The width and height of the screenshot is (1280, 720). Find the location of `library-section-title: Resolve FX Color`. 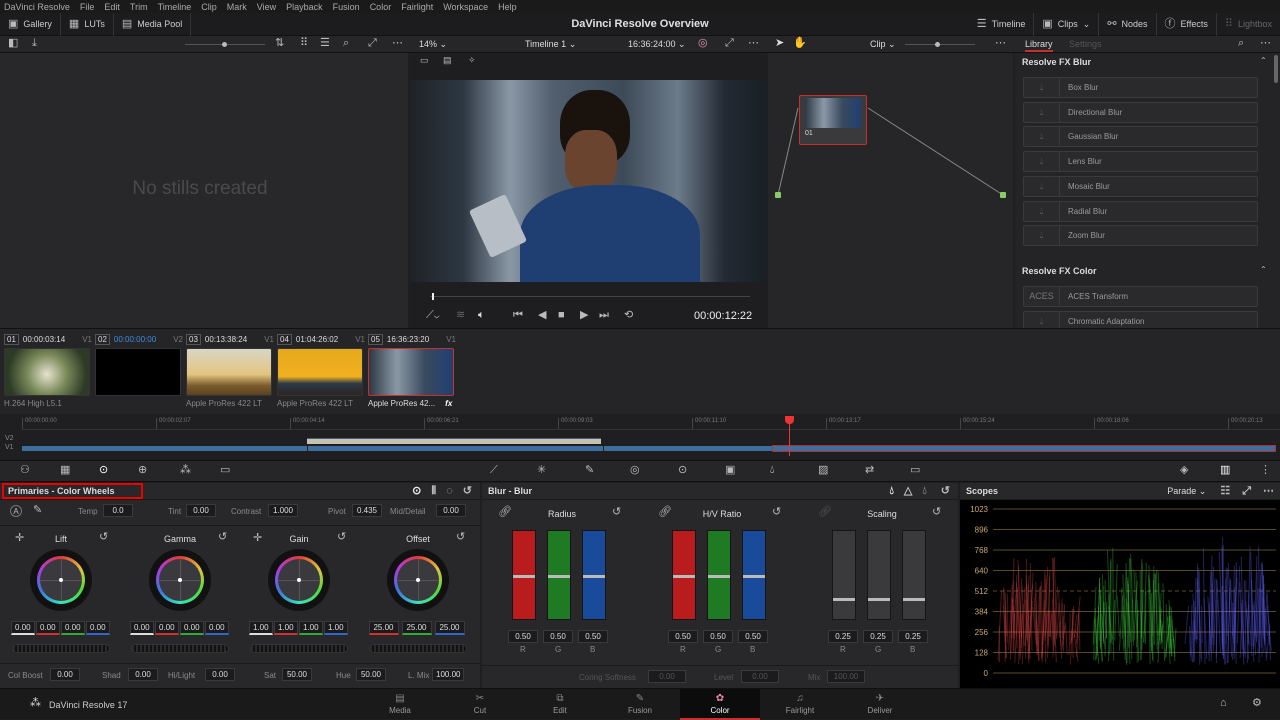

library-section-title: Resolve FX Color is located at coordinates (1059, 271).